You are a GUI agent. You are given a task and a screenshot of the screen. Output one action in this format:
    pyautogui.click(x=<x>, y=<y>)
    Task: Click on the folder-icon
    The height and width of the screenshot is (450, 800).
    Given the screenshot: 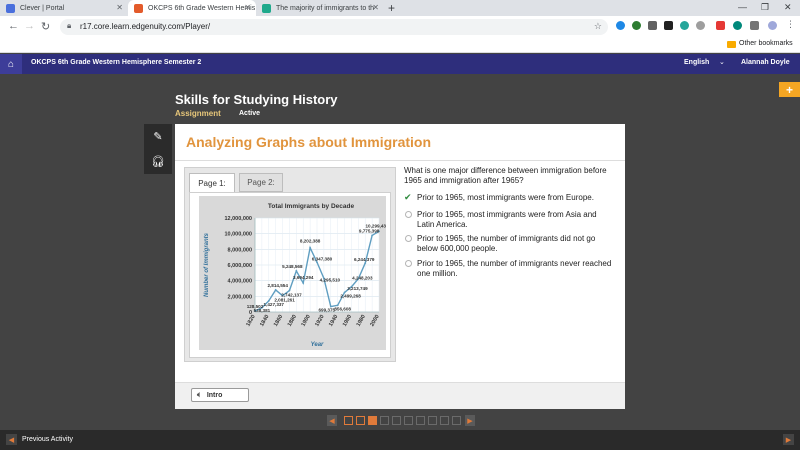 What is the action you would take?
    pyautogui.click(x=731, y=44)
    